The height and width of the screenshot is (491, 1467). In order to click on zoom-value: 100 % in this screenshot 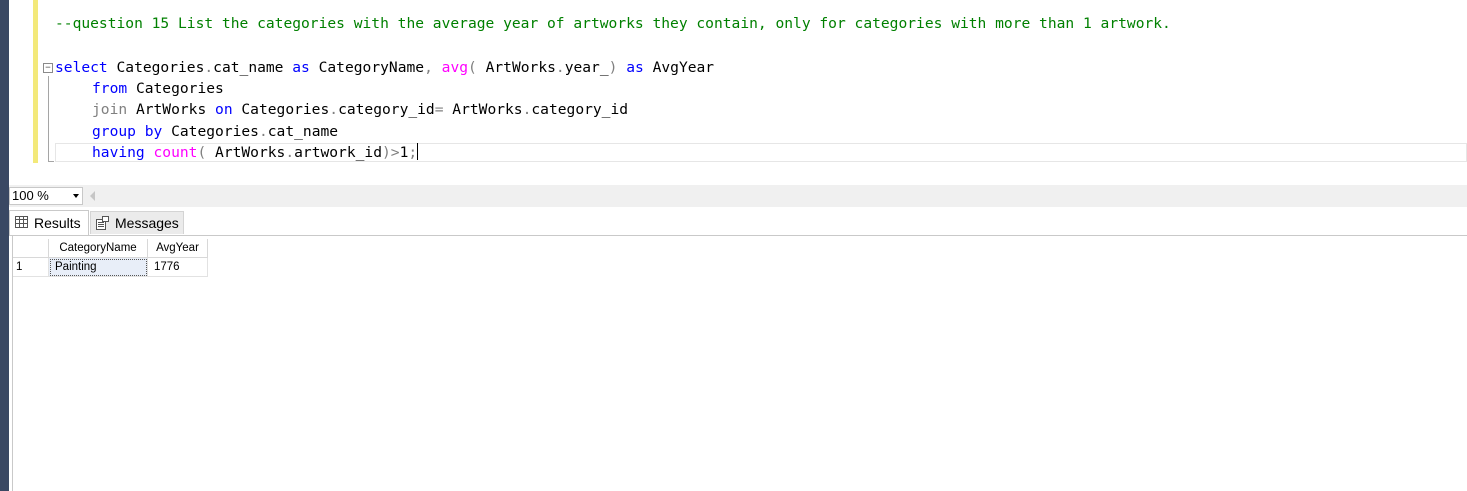, I will do `click(30, 195)`.